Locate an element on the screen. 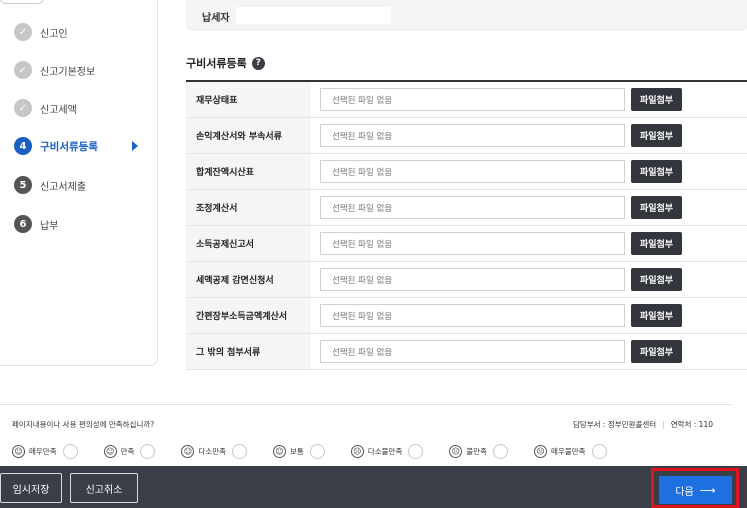 The image size is (747, 508). bottom-action-bar: 임시저장 신고취소 is located at coordinates (373, 487).